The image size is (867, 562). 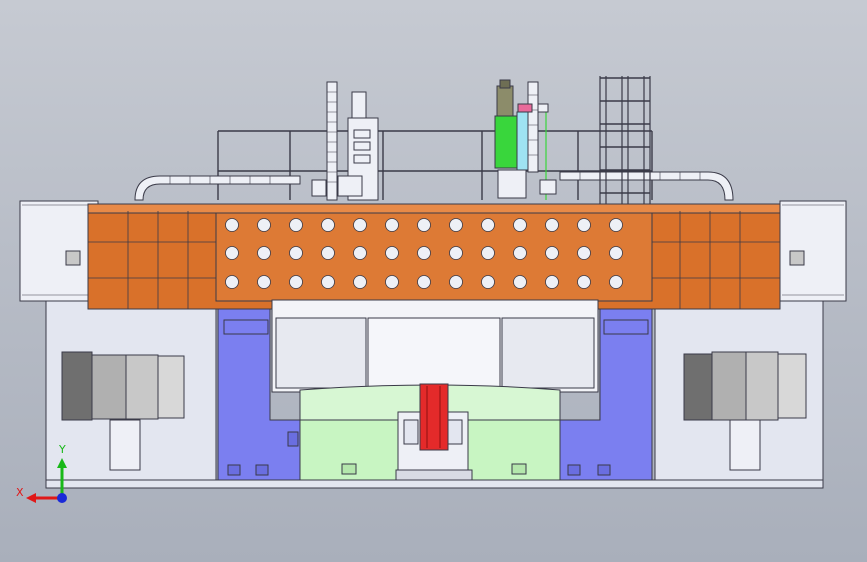 What do you see at coordinates (62, 449) in the screenshot?
I see `y-axis-label: Y` at bounding box center [62, 449].